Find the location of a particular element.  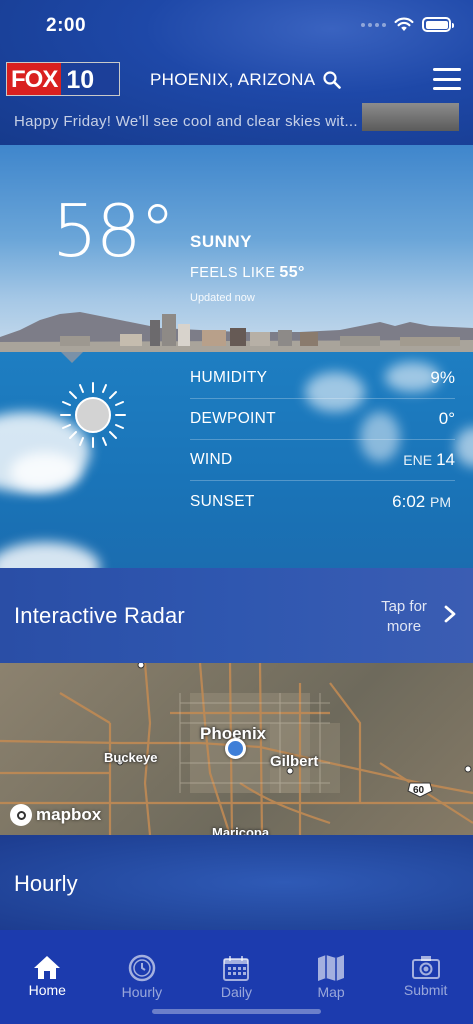

cellular-signal-icon is located at coordinates (373, 24).